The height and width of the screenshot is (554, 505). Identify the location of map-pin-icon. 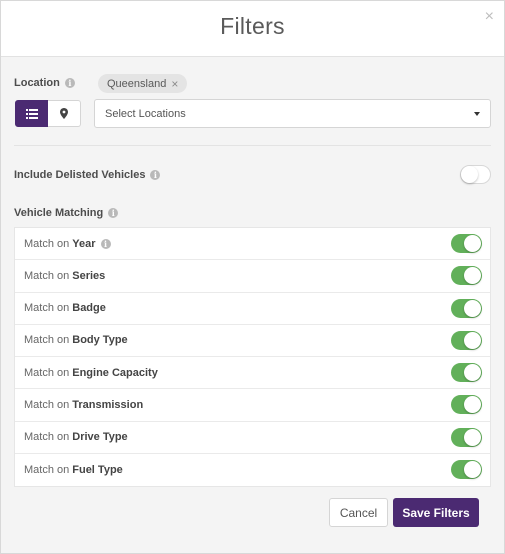
(64, 113).